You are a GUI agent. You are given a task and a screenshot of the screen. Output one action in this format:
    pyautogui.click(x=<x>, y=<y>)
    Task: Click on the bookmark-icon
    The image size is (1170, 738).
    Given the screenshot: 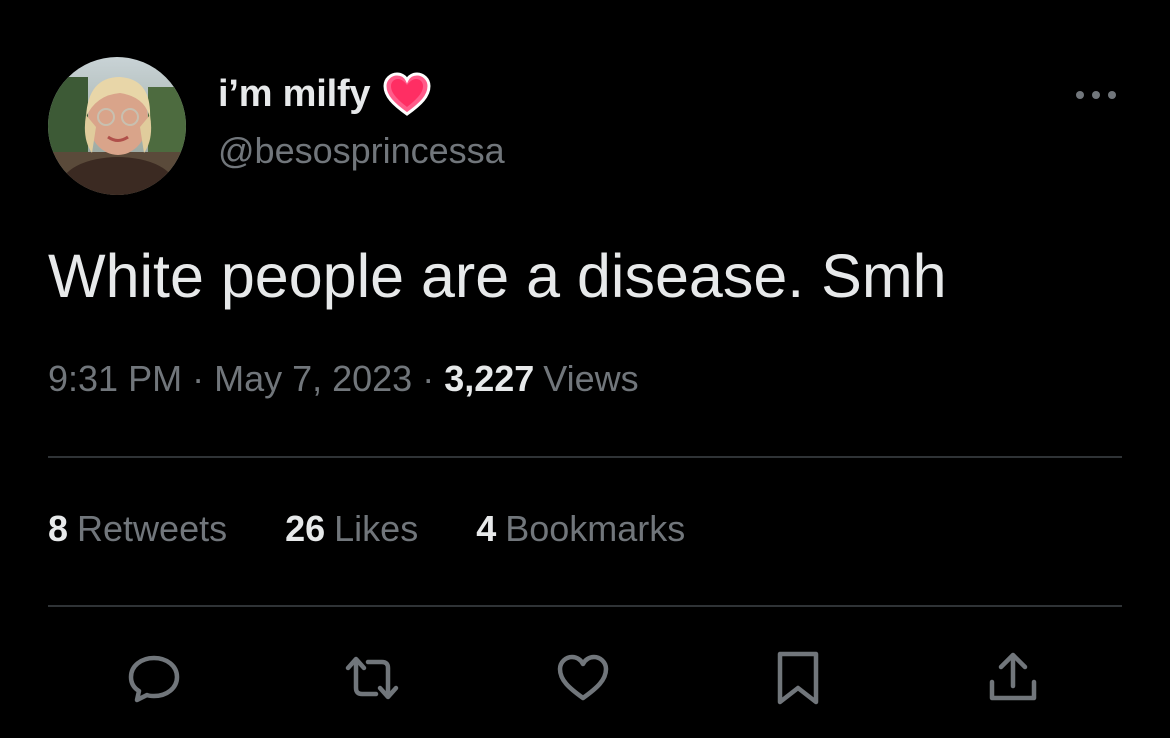 What is the action you would take?
    pyautogui.click(x=798, y=678)
    